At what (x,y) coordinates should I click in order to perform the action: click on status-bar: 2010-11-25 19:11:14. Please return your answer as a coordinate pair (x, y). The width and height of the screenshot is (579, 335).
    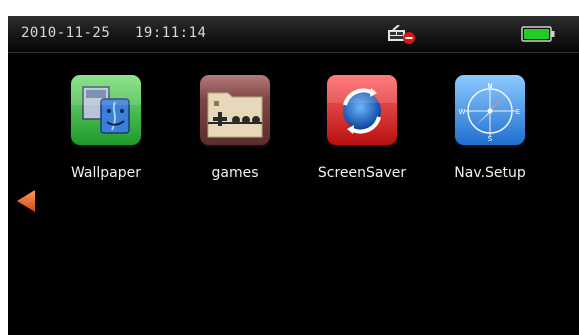
    Looking at the image, I should click on (293, 34).